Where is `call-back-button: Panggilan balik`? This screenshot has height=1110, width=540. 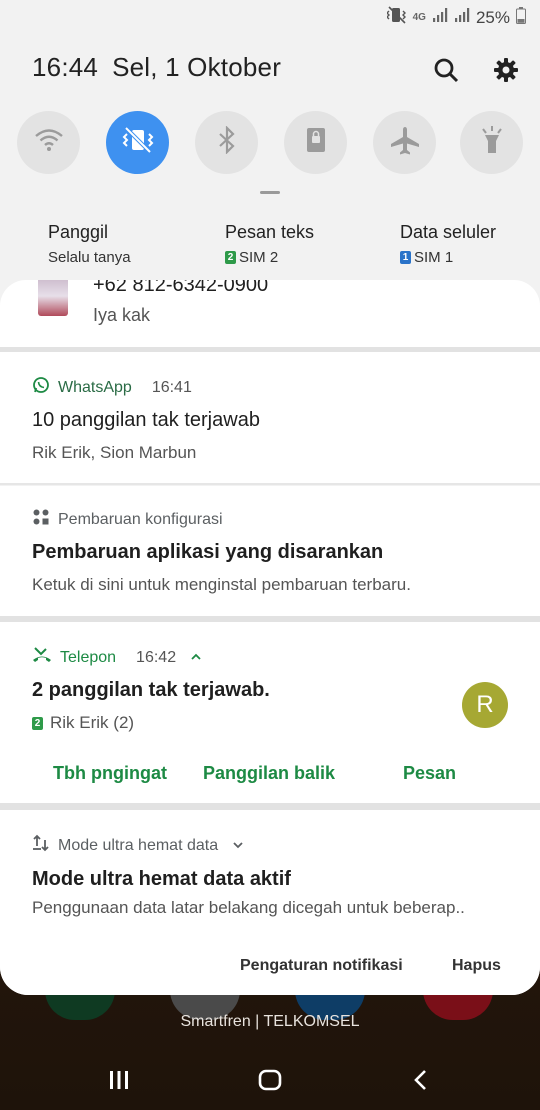 call-back-button: Panggilan balik is located at coordinates (269, 773).